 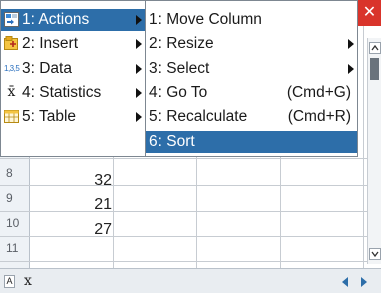 What do you see at coordinates (12, 248) in the screenshot?
I see `row-number: 11` at bounding box center [12, 248].